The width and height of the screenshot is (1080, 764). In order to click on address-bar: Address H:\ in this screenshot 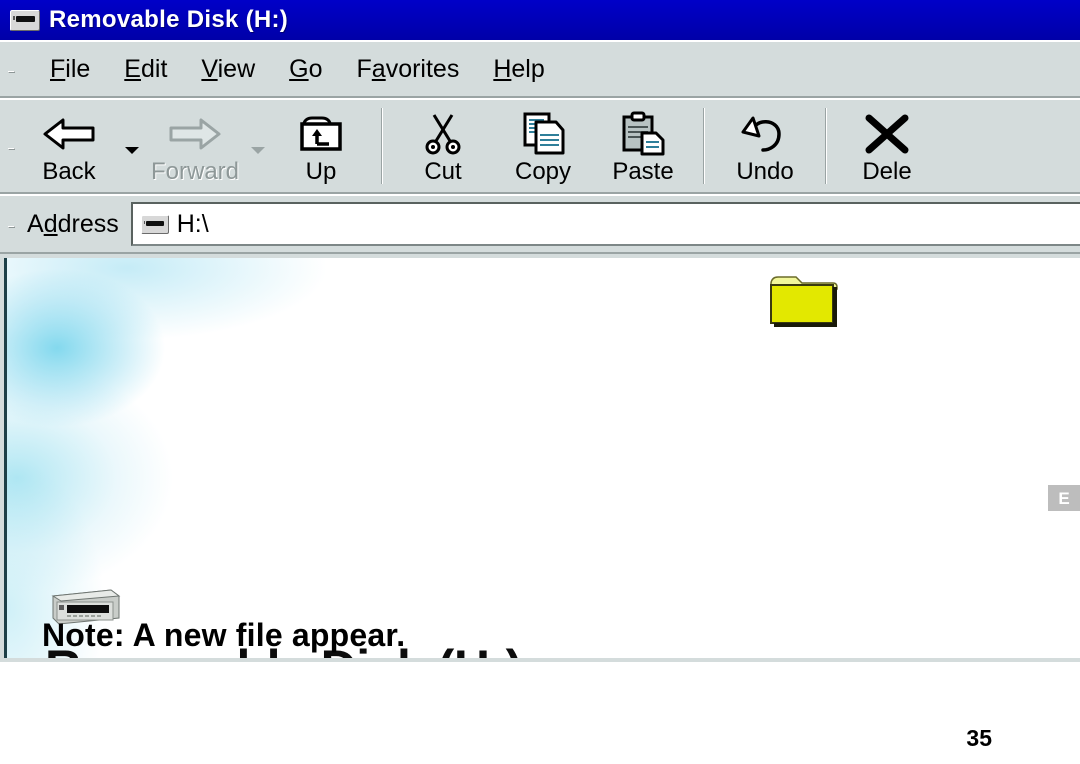, I will do `click(540, 224)`.